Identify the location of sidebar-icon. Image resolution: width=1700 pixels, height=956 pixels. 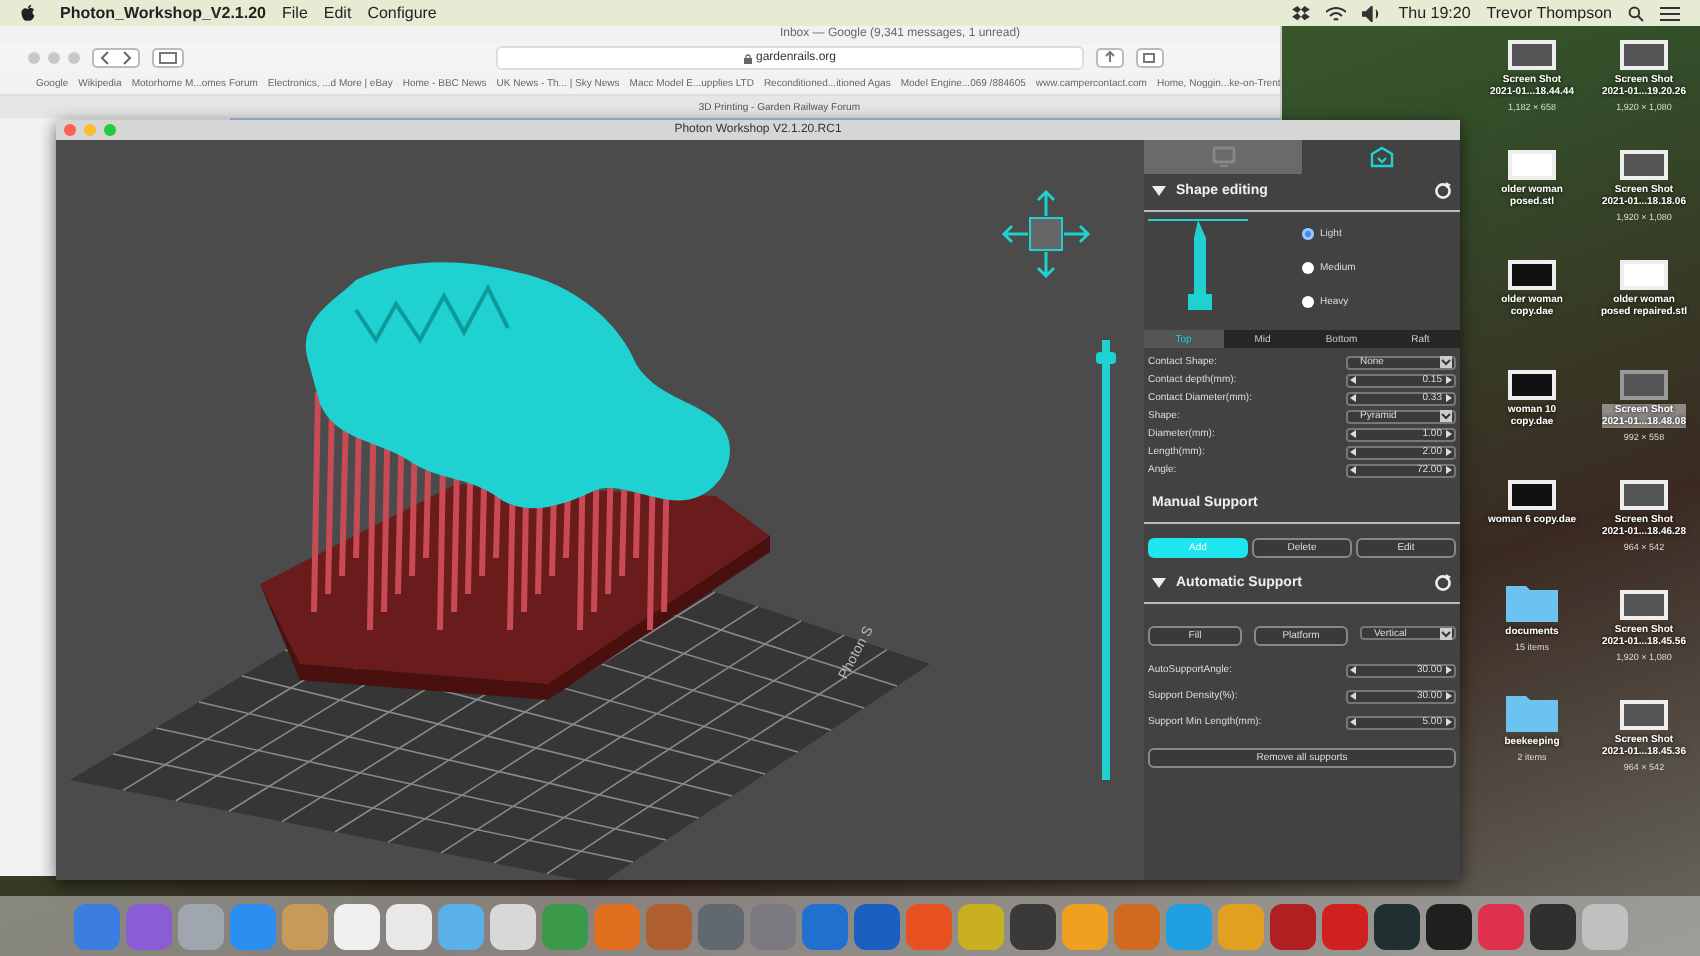
(168, 58).